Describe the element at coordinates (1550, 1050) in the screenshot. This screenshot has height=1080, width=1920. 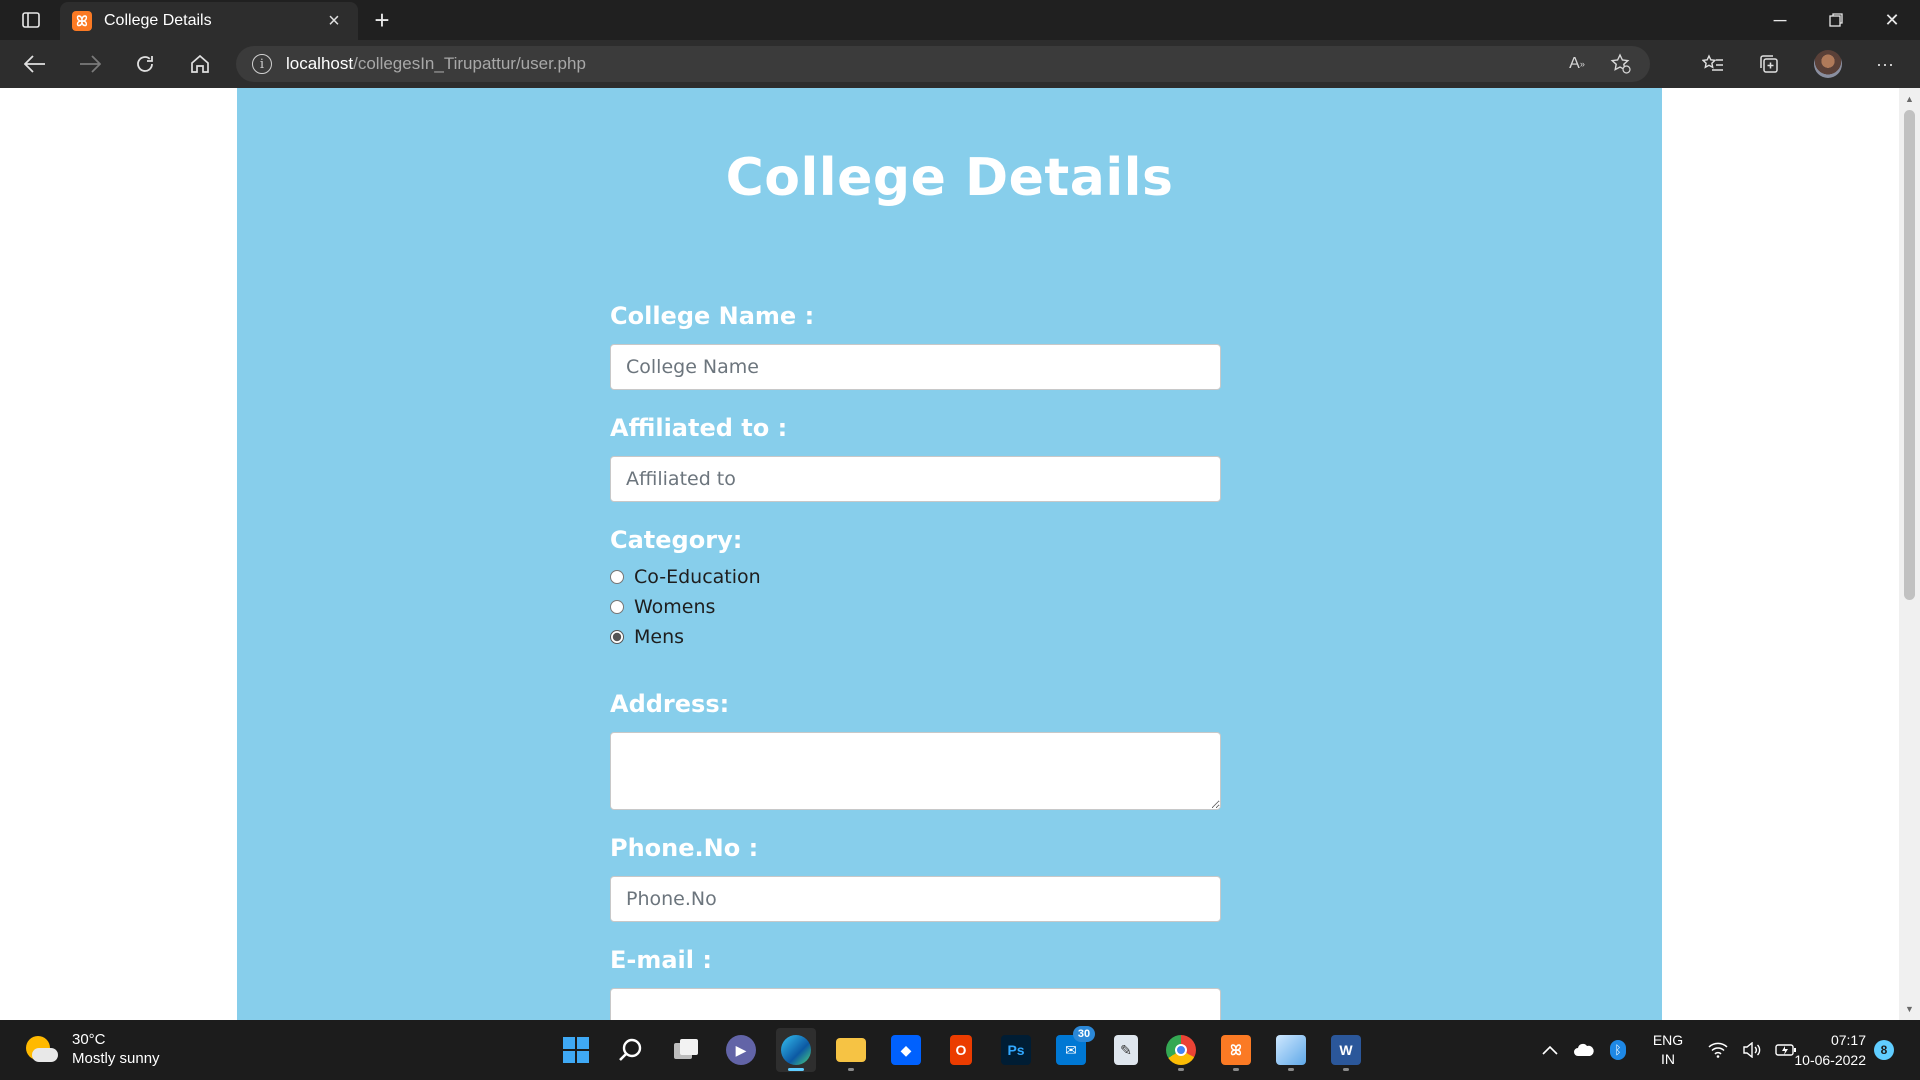
I see `chevron-up-icon` at that location.